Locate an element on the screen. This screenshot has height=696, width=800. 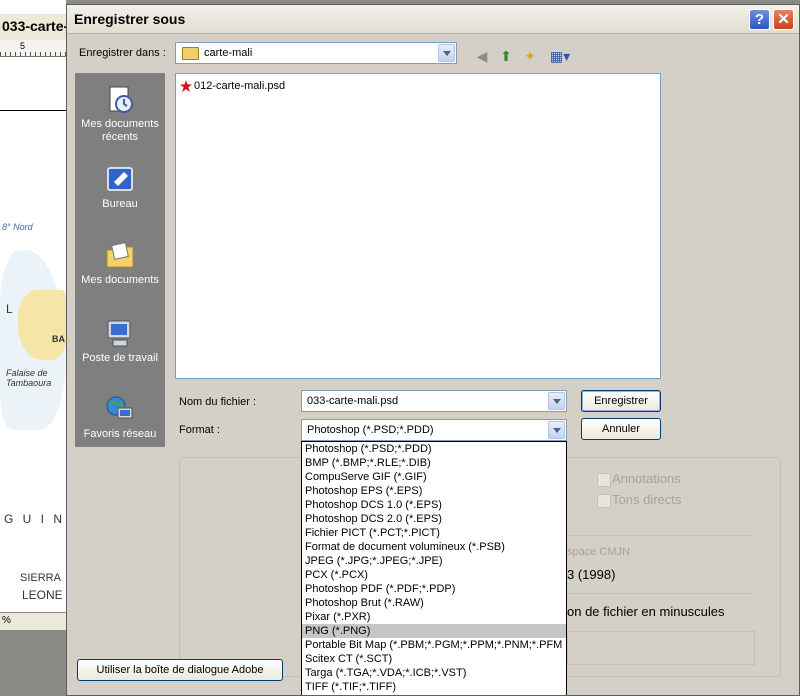
format-option: Photoshop EPS (*.EPS) is located at coordinates (434, 491).